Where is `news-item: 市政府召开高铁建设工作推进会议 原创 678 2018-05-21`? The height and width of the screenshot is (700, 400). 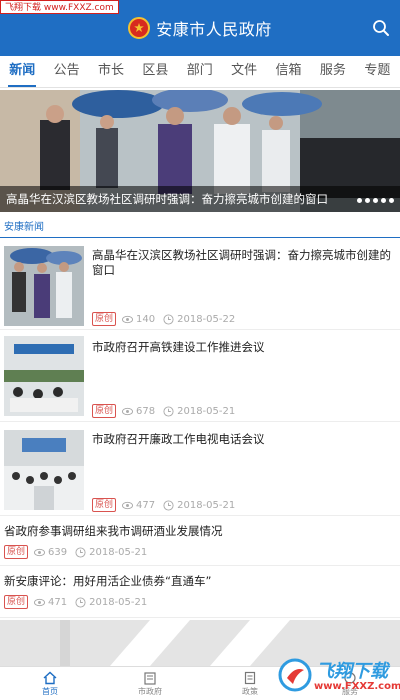
news-item: 市政府召开高铁建设工作推进会议 原创 678 2018-05-21 is located at coordinates (200, 376).